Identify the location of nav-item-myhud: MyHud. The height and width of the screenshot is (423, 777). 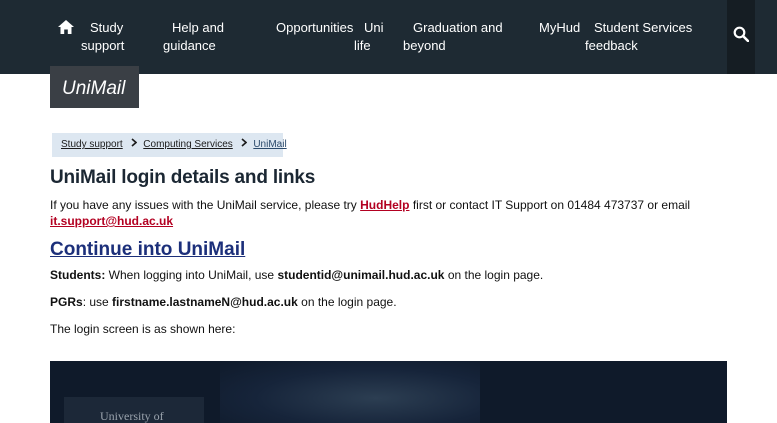
(559, 28).